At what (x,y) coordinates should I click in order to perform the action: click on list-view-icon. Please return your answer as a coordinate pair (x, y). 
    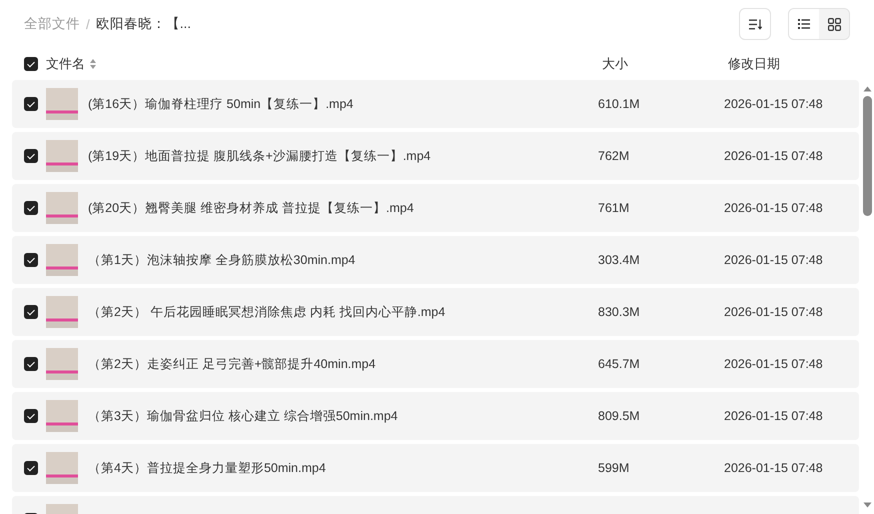
    Looking at the image, I should click on (804, 24).